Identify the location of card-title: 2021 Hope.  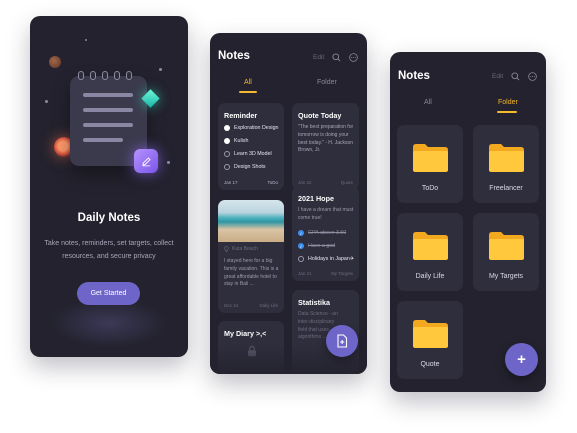
(316, 198).